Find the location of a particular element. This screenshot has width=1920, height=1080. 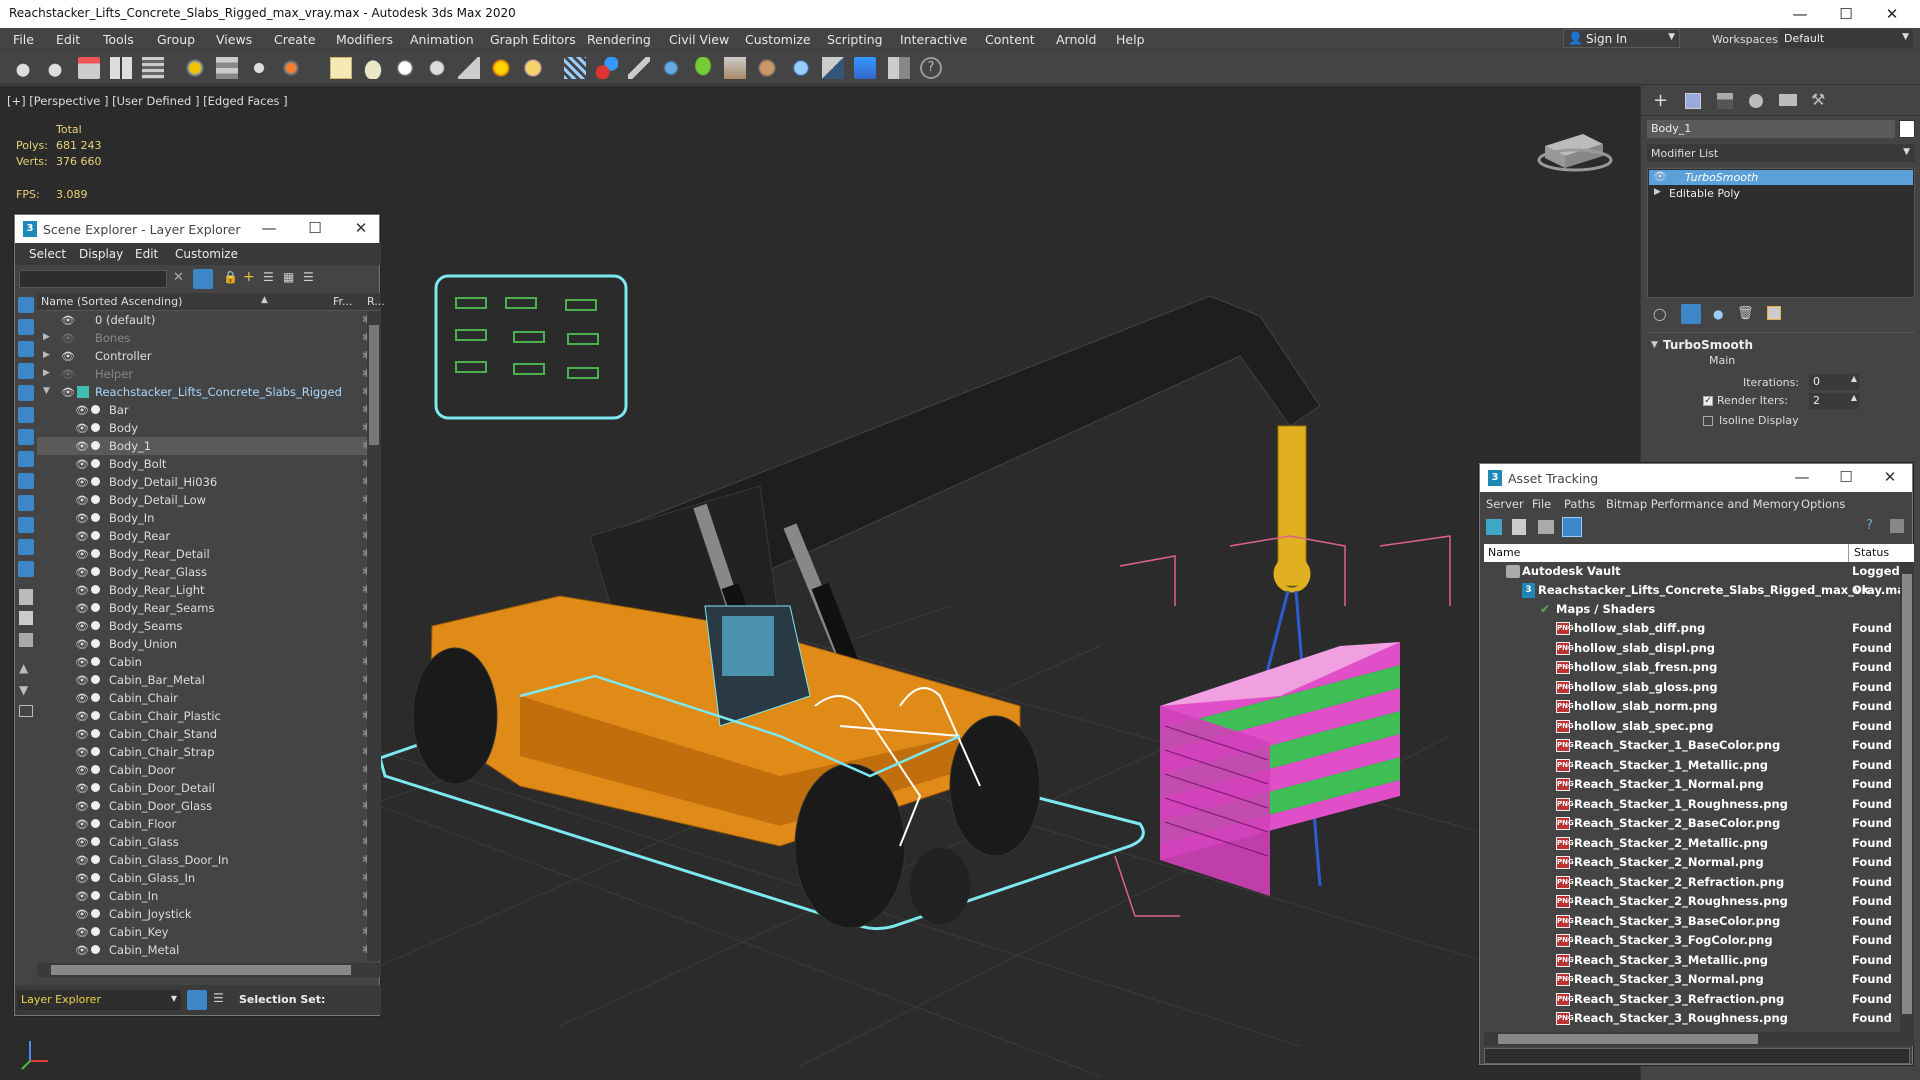

iterations-spinner: 0 ▲ is located at coordinates (1834, 382).